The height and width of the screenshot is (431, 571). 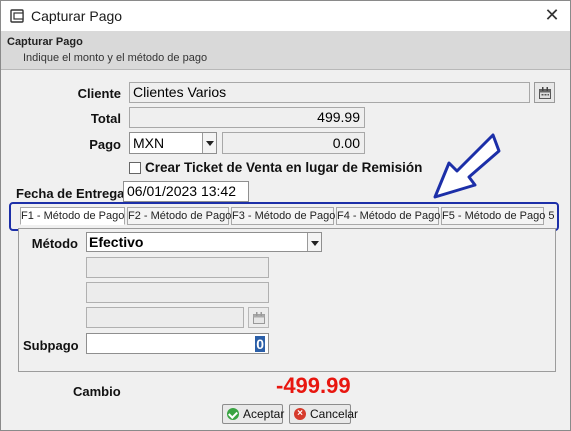 I want to click on metodo-label: Método, so click(x=54, y=243).